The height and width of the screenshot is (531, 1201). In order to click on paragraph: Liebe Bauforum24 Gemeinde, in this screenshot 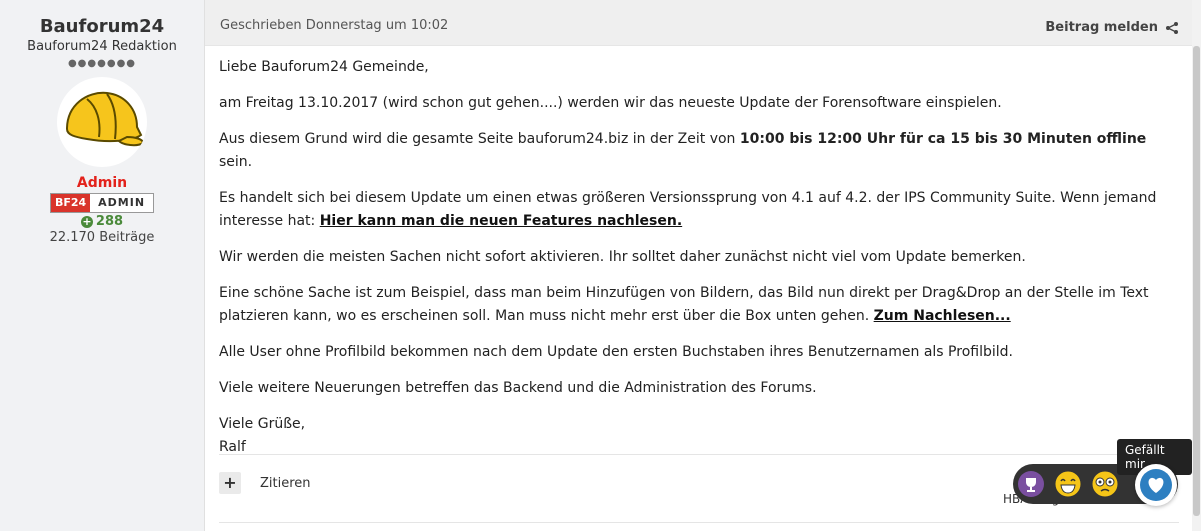, I will do `click(324, 67)`.